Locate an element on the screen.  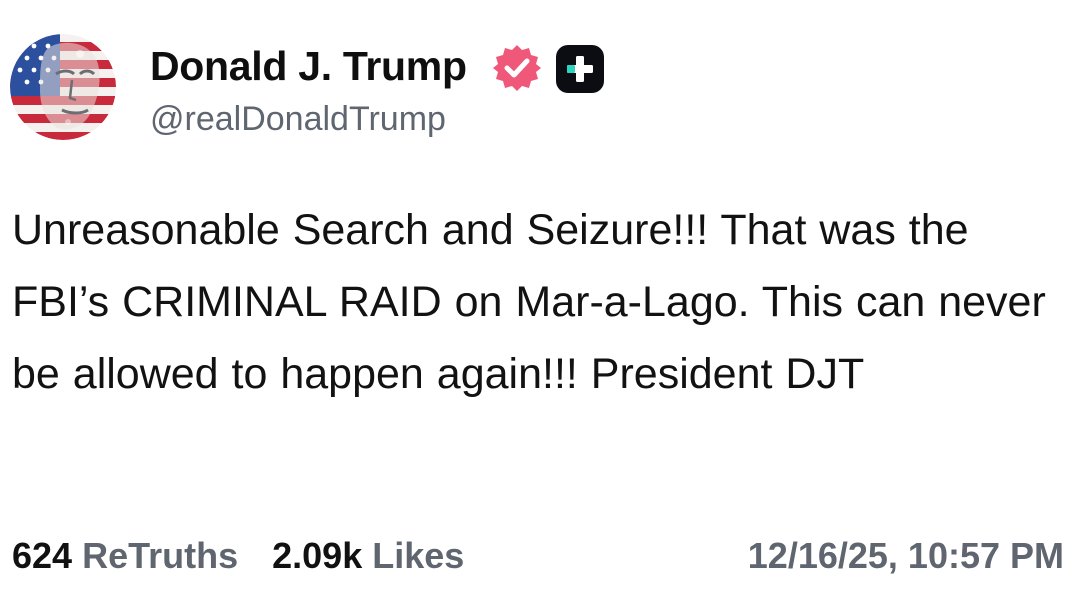
author-handle: @realDonaldTrump is located at coordinates (298, 119).